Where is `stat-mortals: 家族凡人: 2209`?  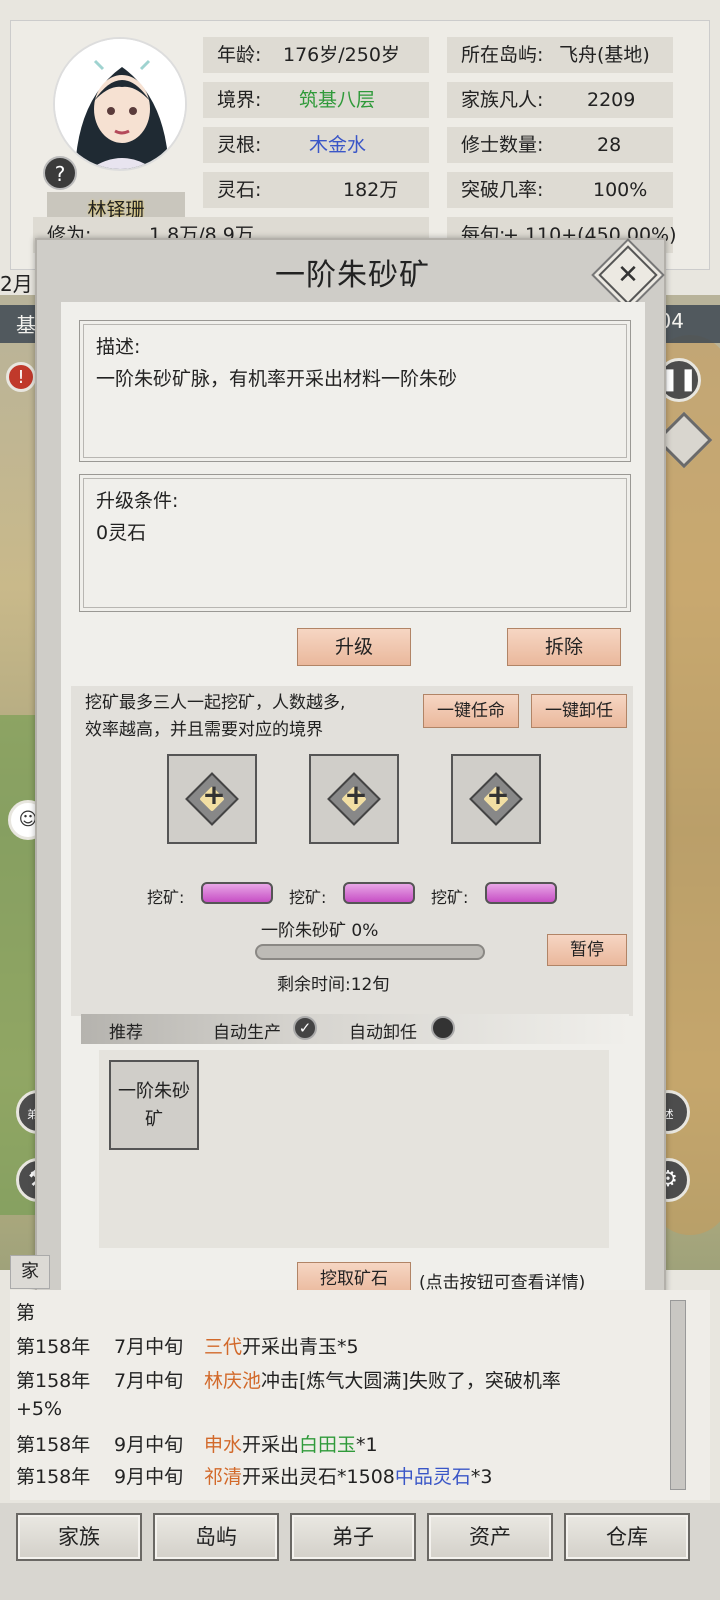
stat-mortals: 家族凡人: 2209 is located at coordinates (560, 100).